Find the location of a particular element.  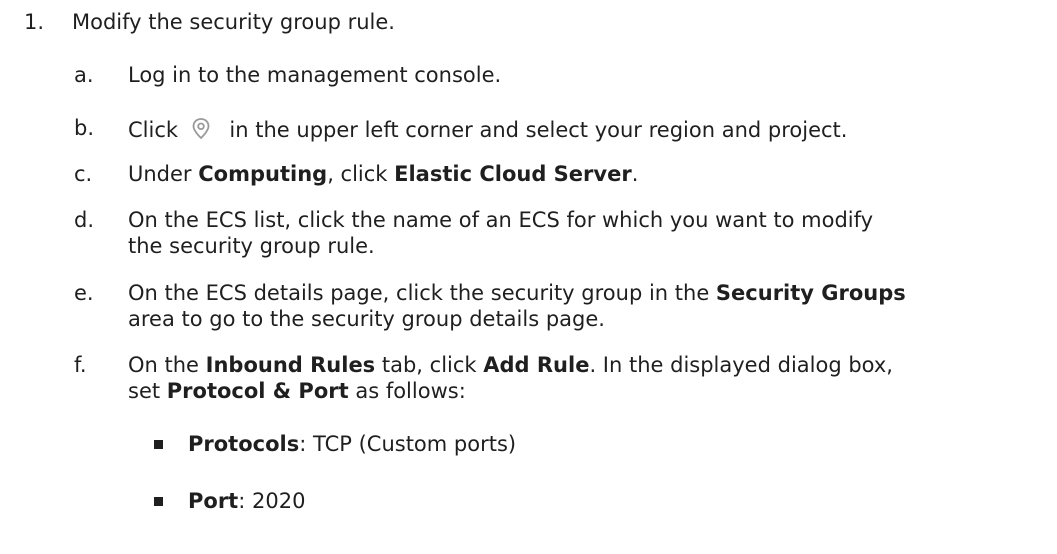

text-run: . In the displayed dialog box, is located at coordinates (741, 365).